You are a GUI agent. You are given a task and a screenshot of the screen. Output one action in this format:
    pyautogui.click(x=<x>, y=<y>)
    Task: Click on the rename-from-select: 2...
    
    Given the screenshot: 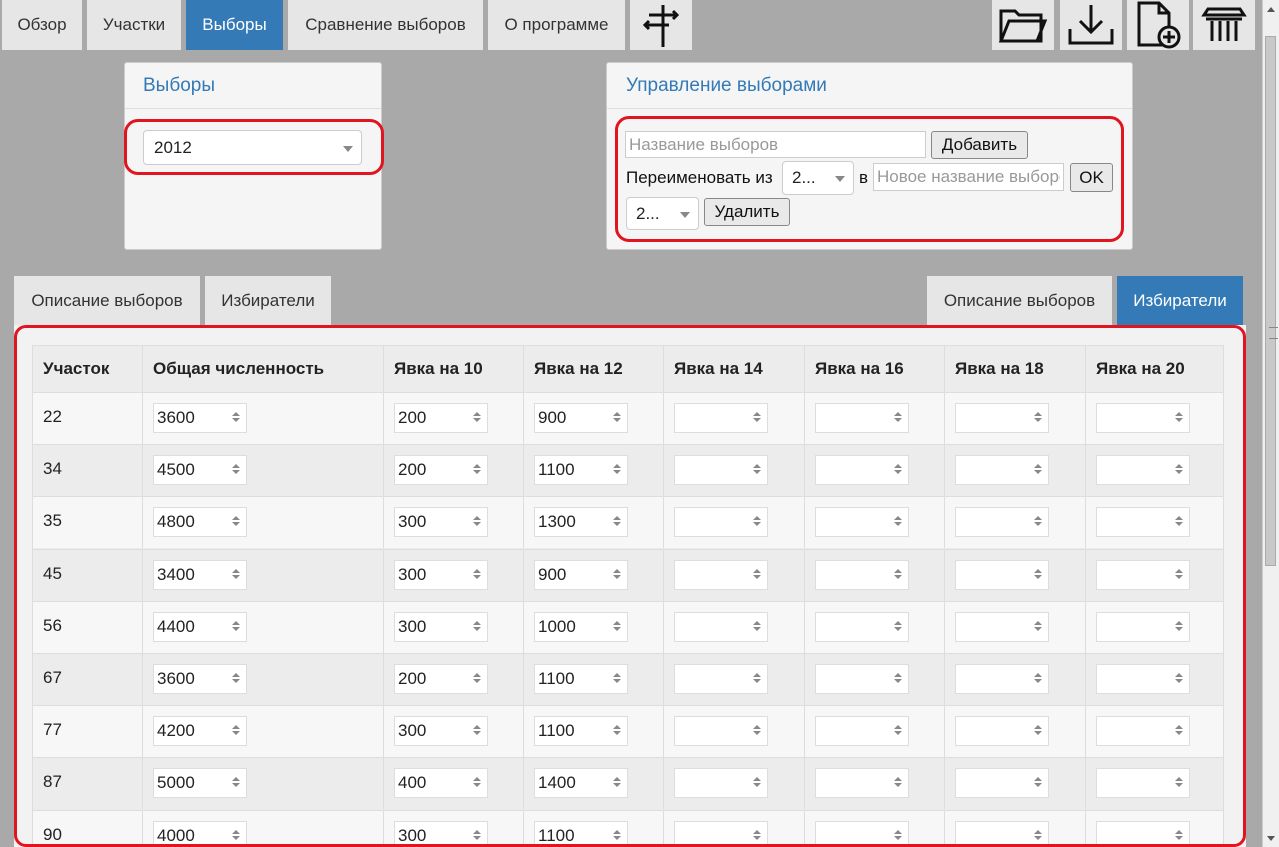 What is the action you would take?
    pyautogui.click(x=818, y=178)
    